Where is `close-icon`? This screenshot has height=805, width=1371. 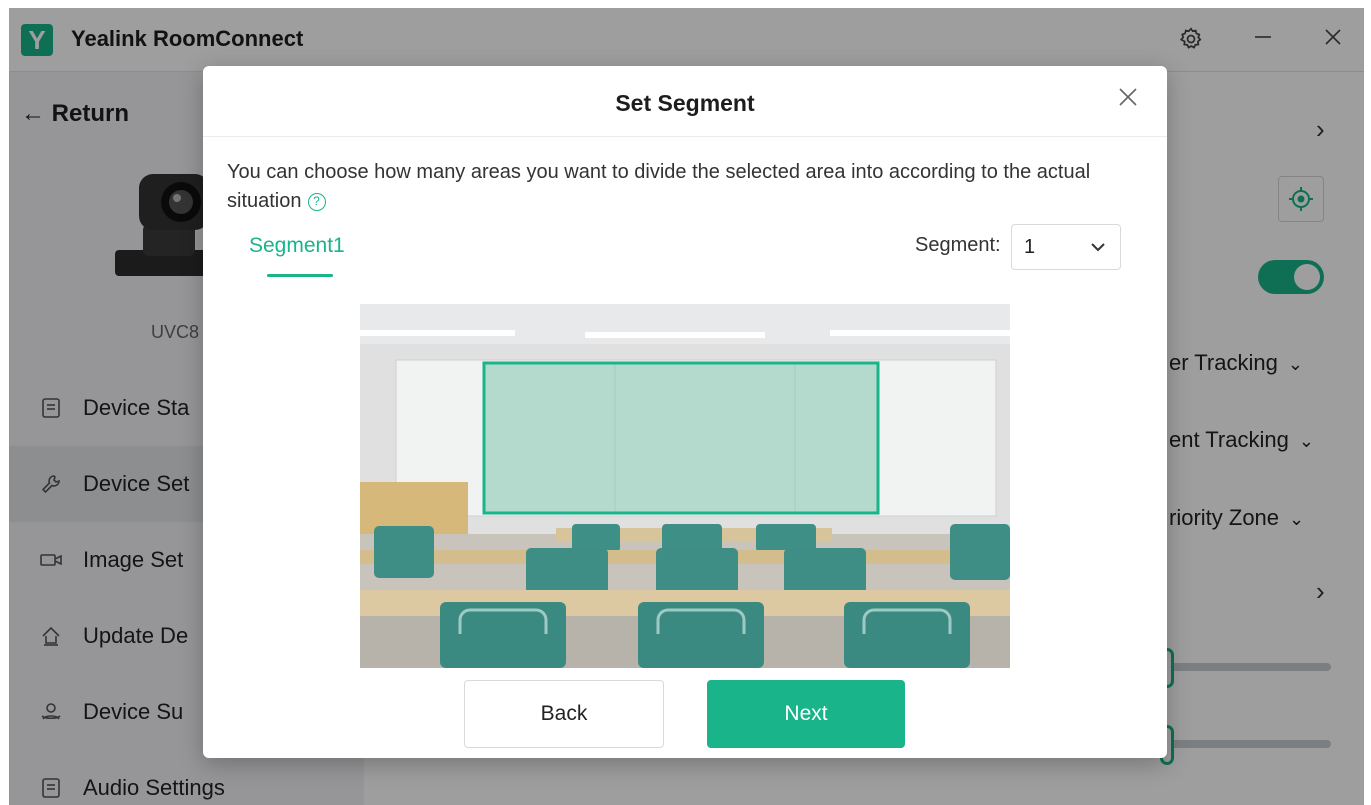 close-icon is located at coordinates (1128, 99).